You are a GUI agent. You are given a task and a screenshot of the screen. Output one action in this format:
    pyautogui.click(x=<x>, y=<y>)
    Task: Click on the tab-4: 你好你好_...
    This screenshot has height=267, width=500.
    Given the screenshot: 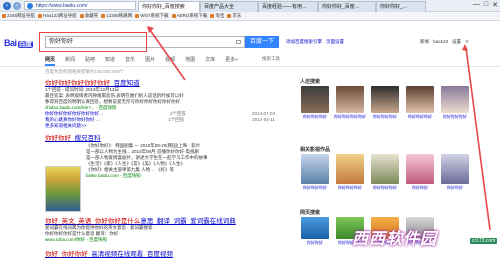 What is the action you would take?
    pyautogui.click(x=401, y=6)
    